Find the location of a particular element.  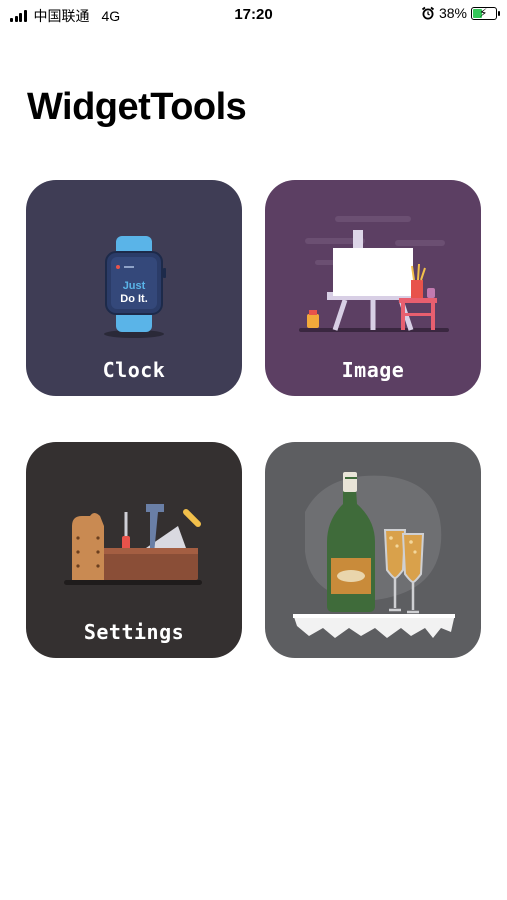

charging-bolt-icon: ⚡ is located at coordinates (483, 12).